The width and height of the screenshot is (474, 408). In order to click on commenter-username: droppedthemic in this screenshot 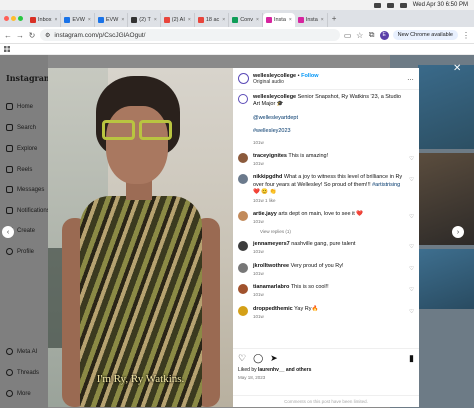, I will do `click(273, 309)`.